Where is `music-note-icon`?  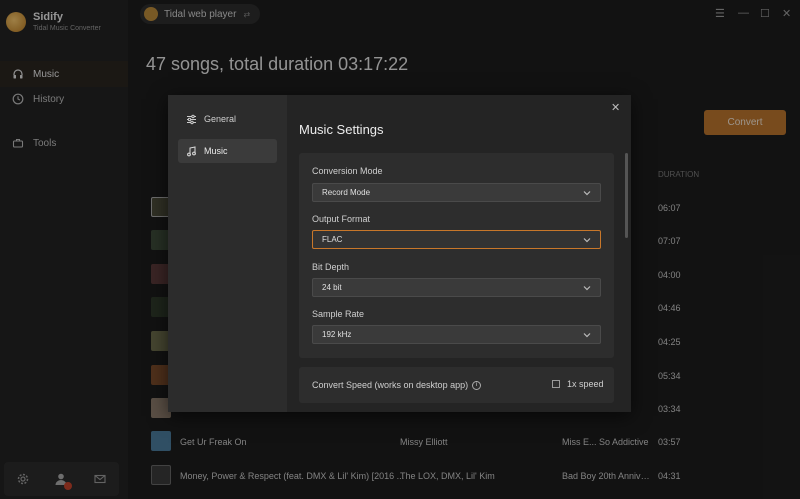
music-note-icon is located at coordinates (192, 151).